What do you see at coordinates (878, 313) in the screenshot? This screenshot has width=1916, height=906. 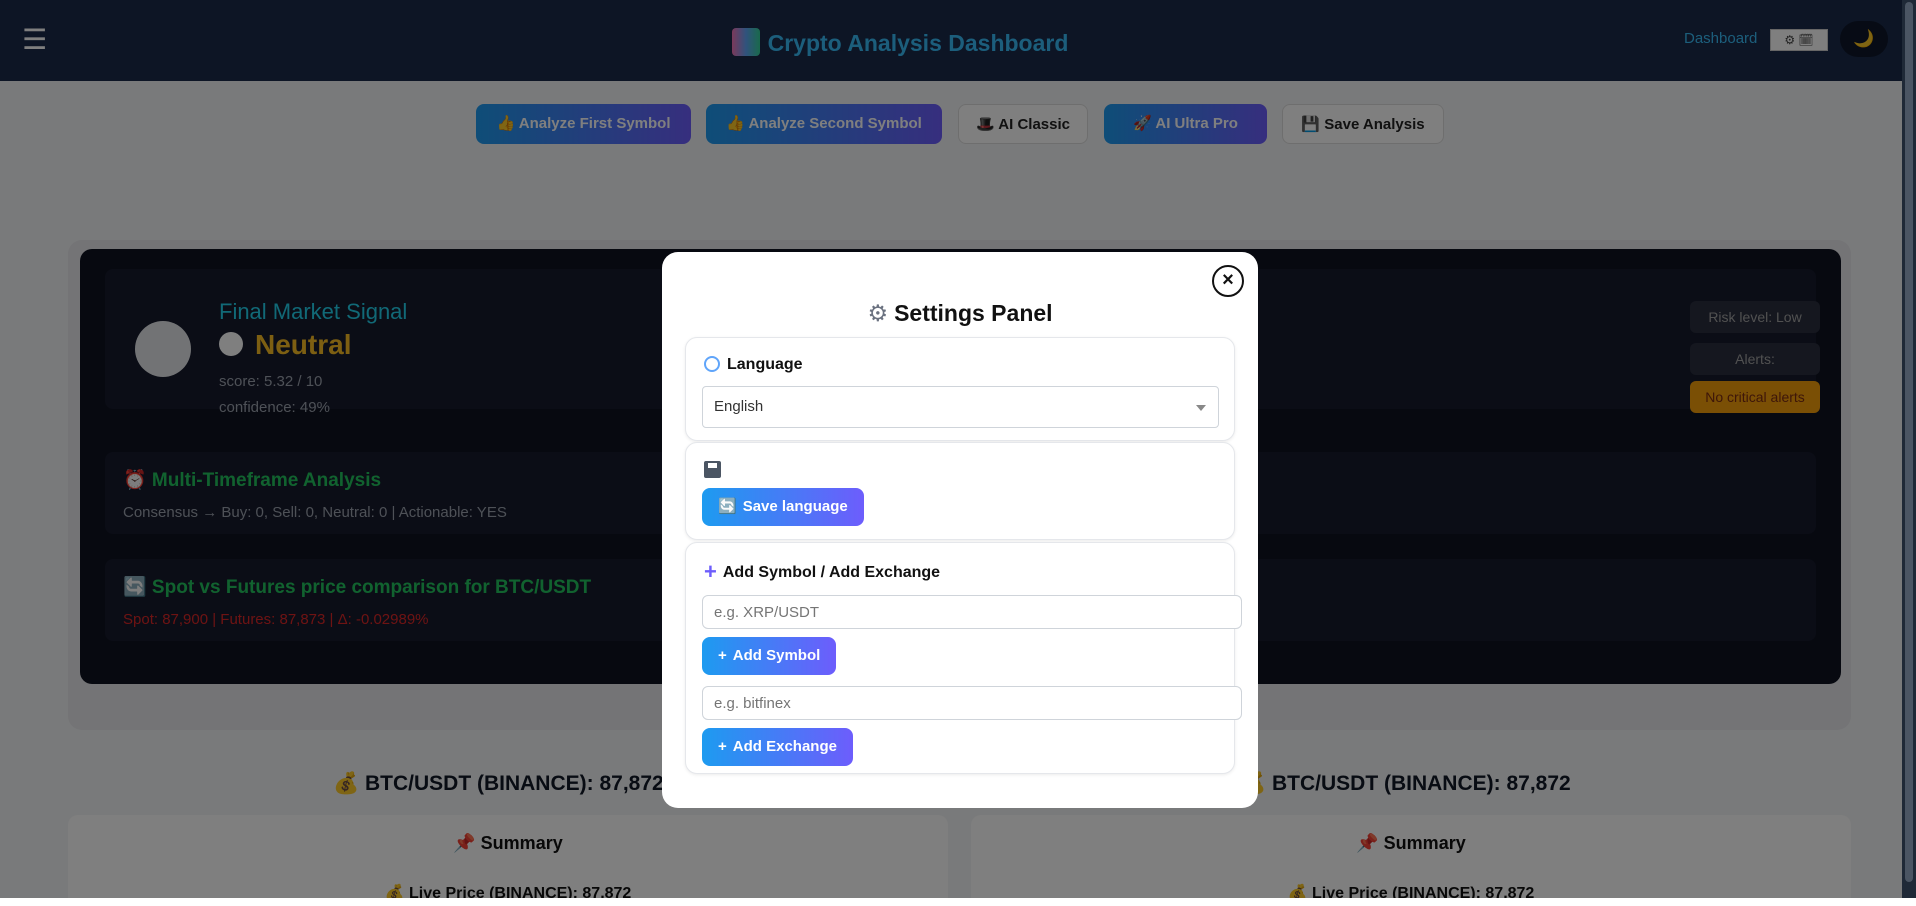 I see `gear-icon: ⚙` at bounding box center [878, 313].